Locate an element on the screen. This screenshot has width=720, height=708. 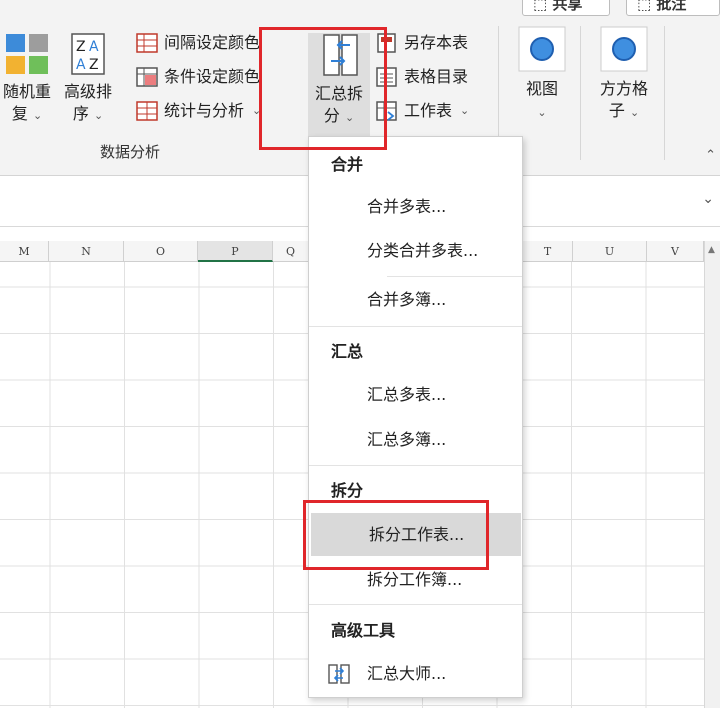
advanced-sort-button: Z A A Z 高级排 序 ⌄ is located at coordinates (88, 80).